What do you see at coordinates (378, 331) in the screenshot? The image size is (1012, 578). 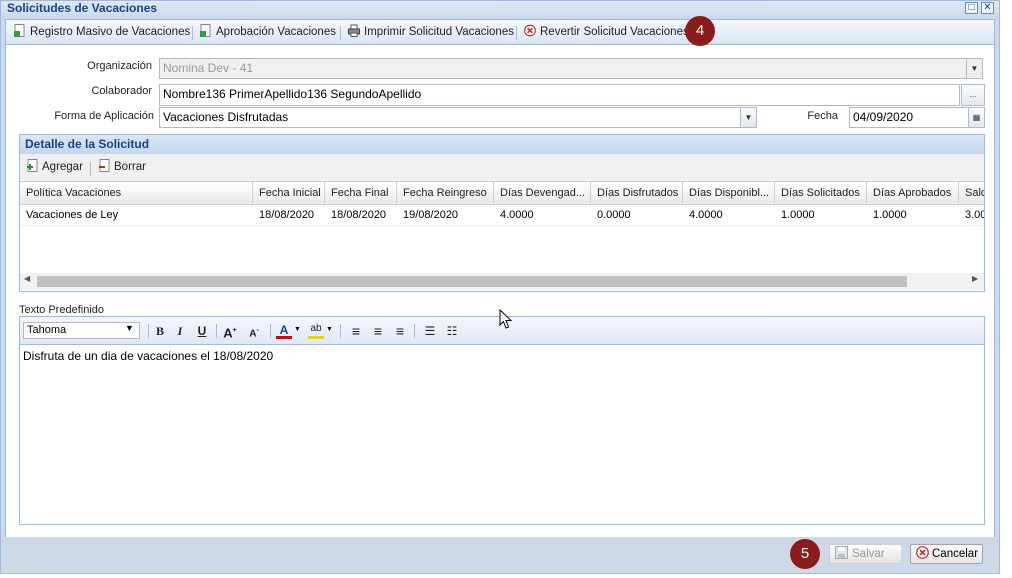 I see `align-center-icon: ≡` at bounding box center [378, 331].